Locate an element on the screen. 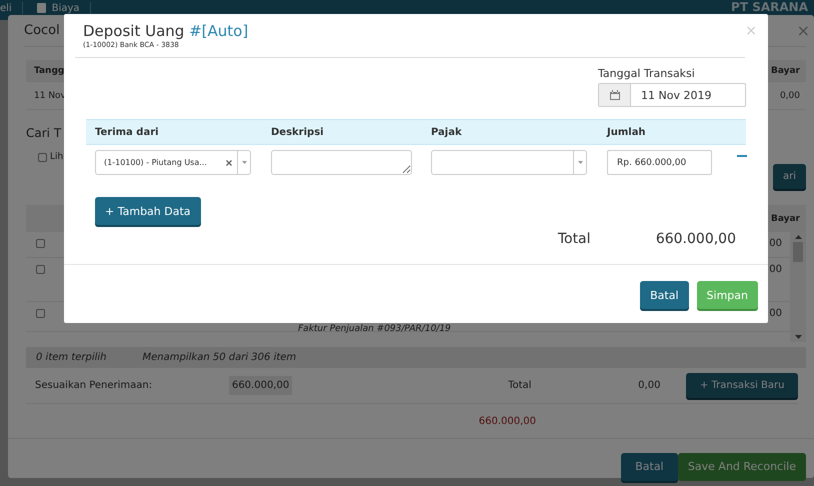  column-header: Jumlah is located at coordinates (627, 132).